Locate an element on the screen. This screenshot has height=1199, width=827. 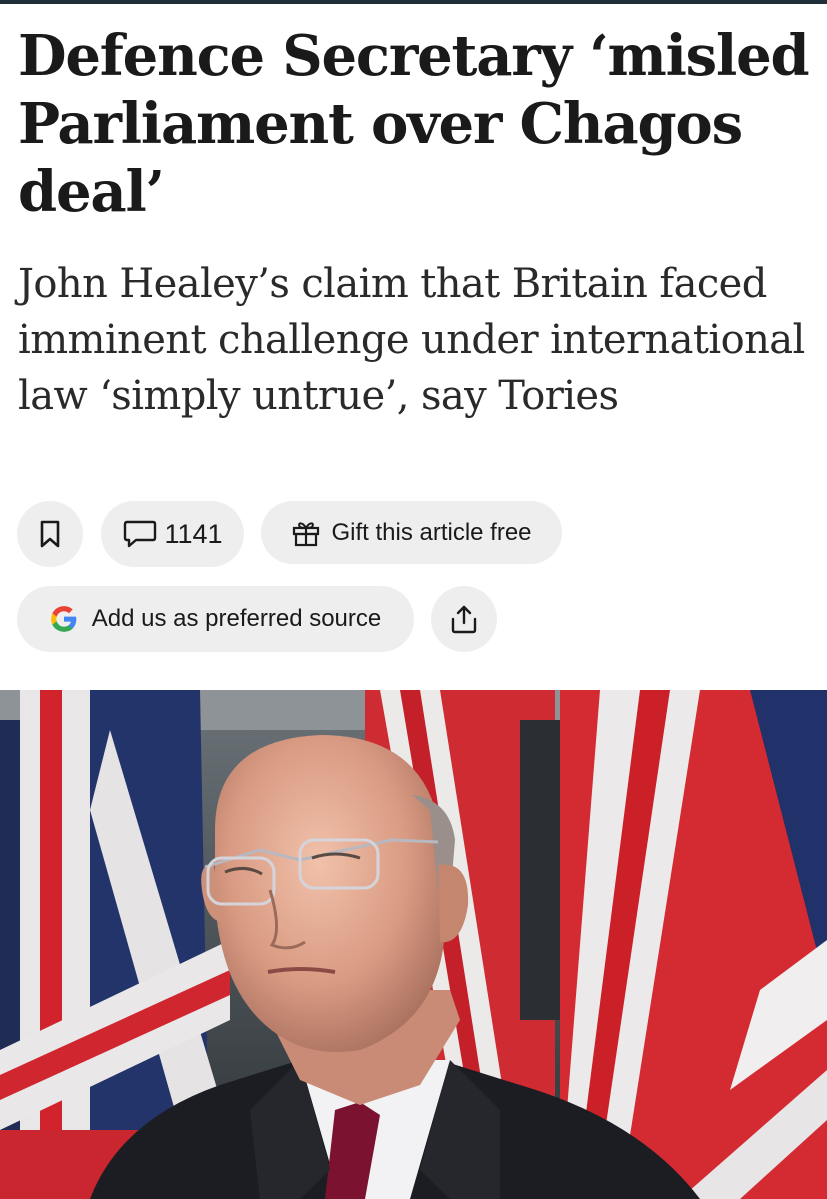
add-preferred-source-button: Add us as preferred source is located at coordinates (215, 619).